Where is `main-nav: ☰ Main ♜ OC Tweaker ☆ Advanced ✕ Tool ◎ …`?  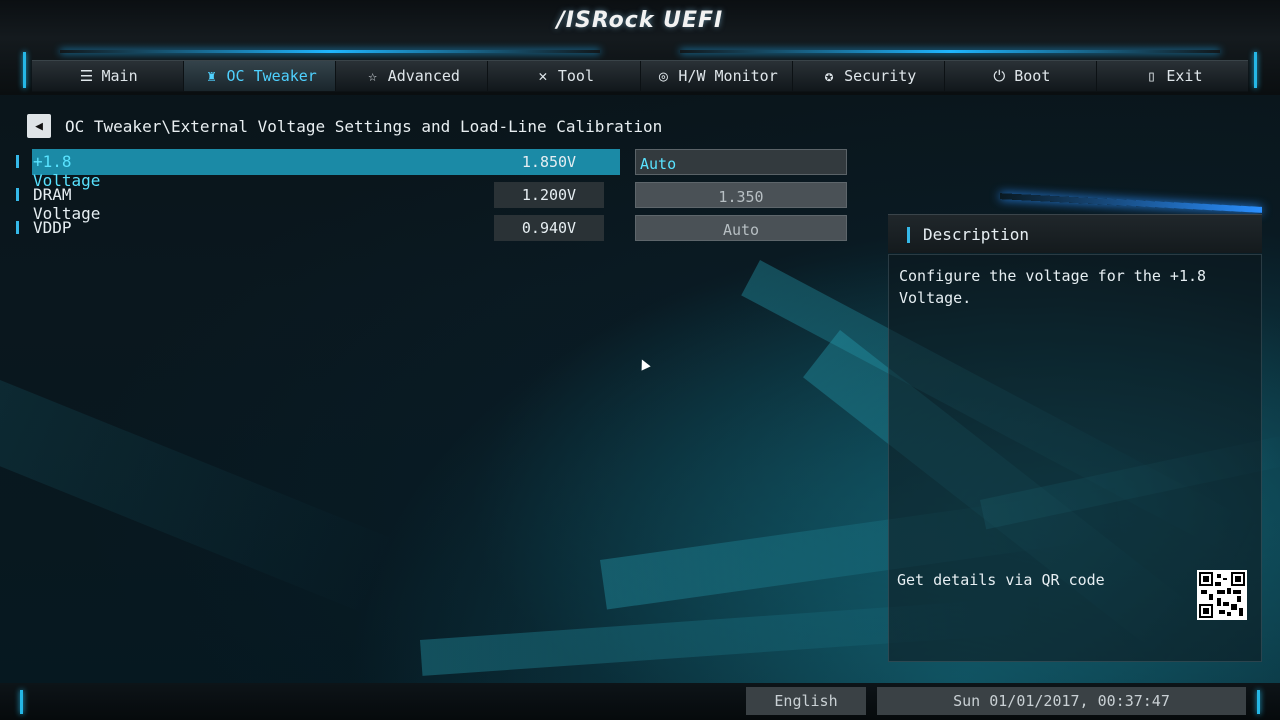
main-nav: ☰ Main ♜ OC Tweaker ☆ Advanced ✕ Tool ◎ … is located at coordinates (640, 76).